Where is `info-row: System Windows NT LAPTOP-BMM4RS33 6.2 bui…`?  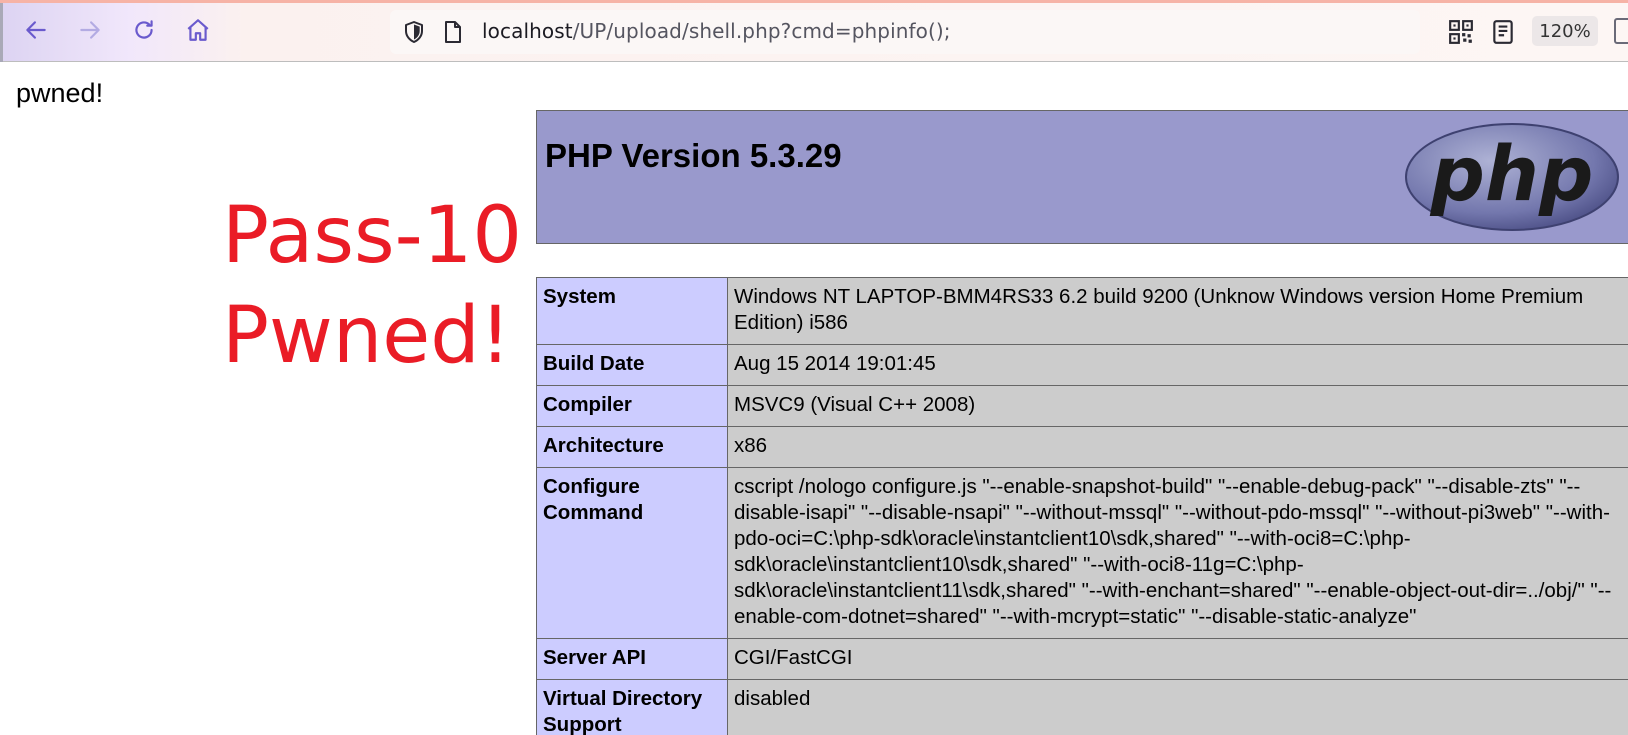
info-row: System Windows NT LAPTOP-BMM4RS33 6.2 bui… is located at coordinates (1082, 311).